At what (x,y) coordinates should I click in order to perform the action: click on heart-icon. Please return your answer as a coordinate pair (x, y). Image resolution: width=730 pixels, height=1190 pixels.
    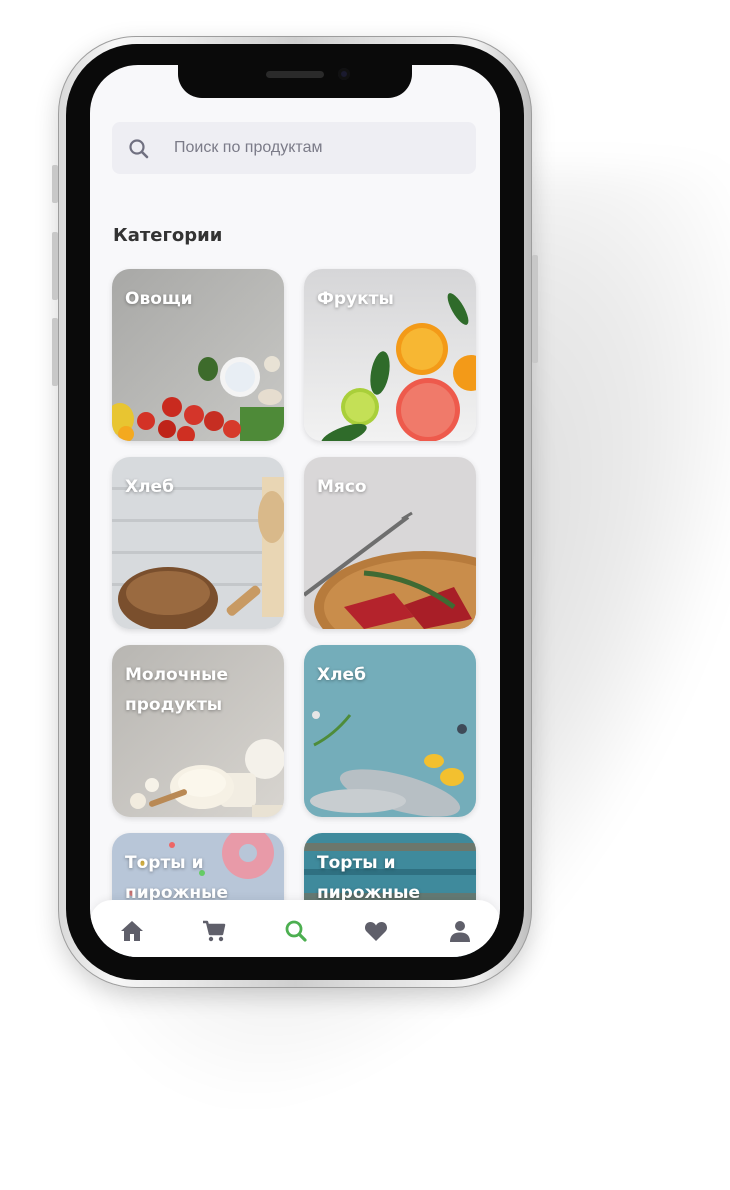
    Looking at the image, I should click on (376, 931).